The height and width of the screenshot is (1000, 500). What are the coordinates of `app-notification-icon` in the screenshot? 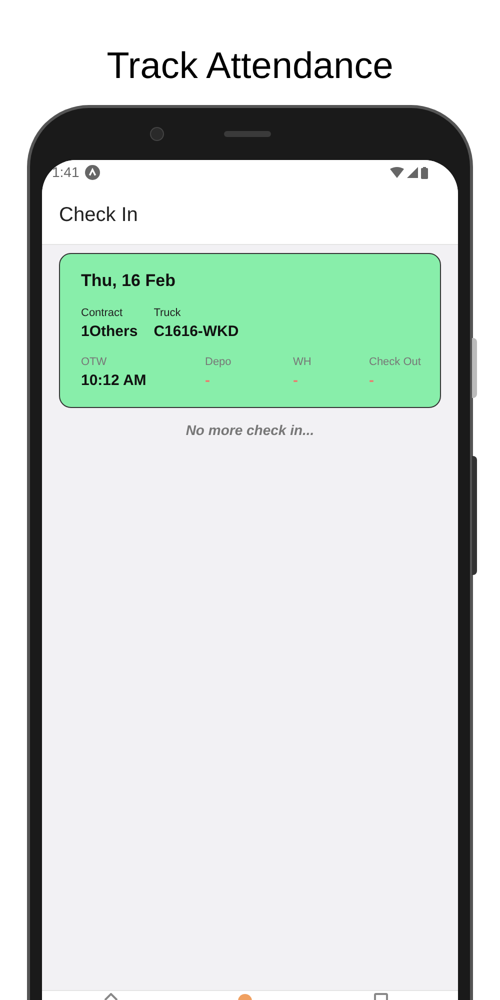 It's located at (92, 172).